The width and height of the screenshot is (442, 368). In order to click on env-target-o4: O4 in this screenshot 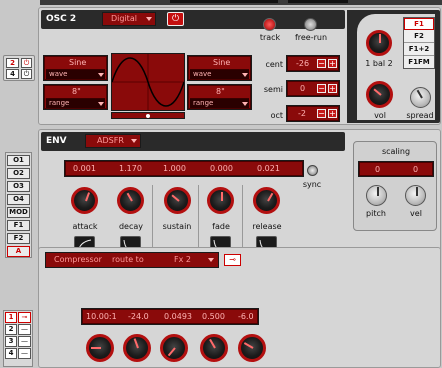, I will do `click(18, 199)`.